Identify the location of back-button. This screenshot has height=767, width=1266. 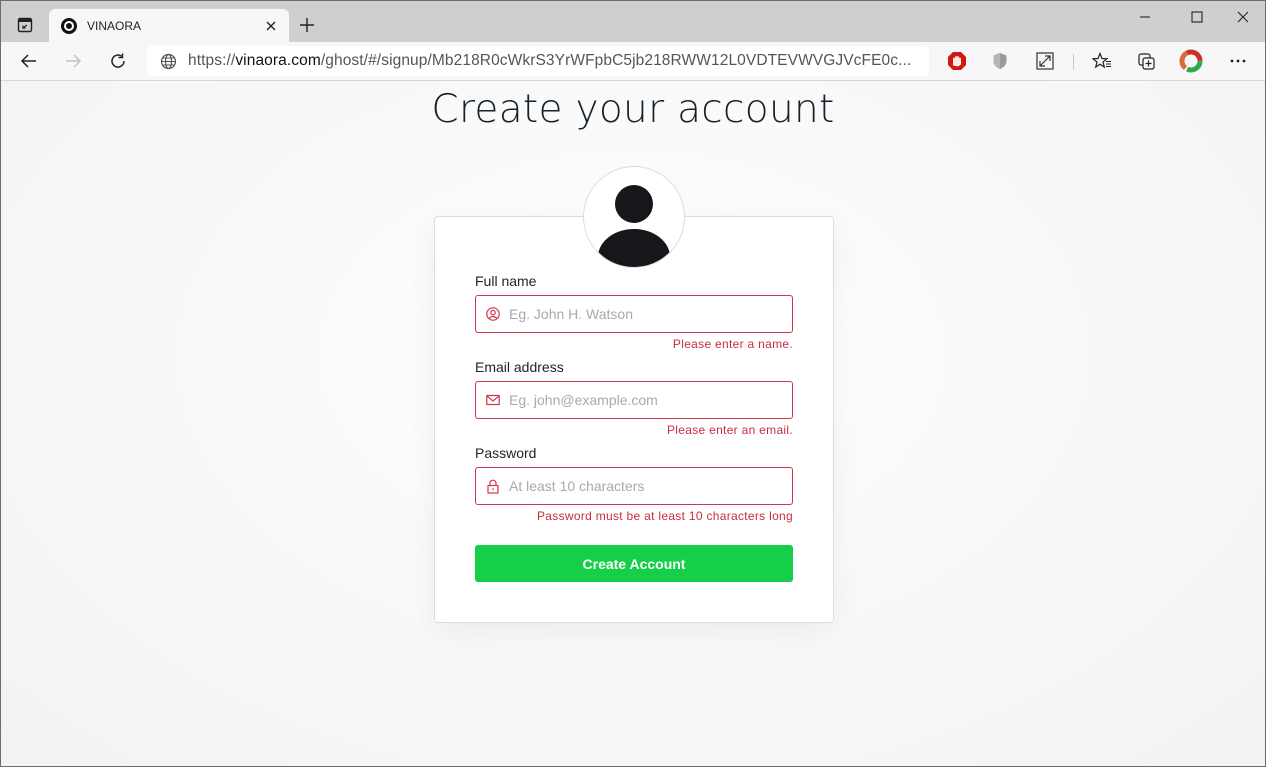
(29, 61).